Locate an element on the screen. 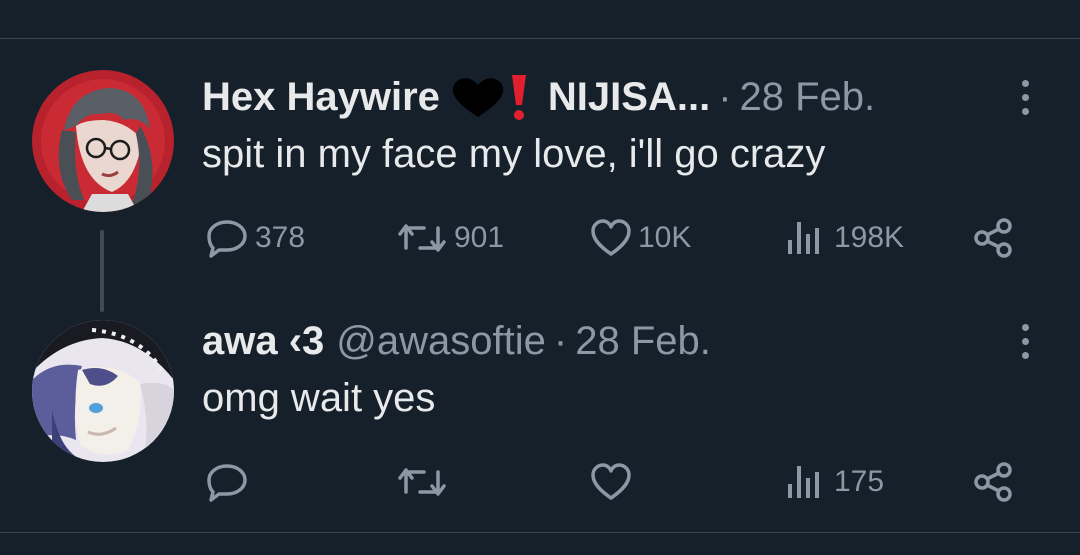 The height and width of the screenshot is (555, 1080). tweet-actions: 378 901 10K 198K is located at coordinates (540, 239).